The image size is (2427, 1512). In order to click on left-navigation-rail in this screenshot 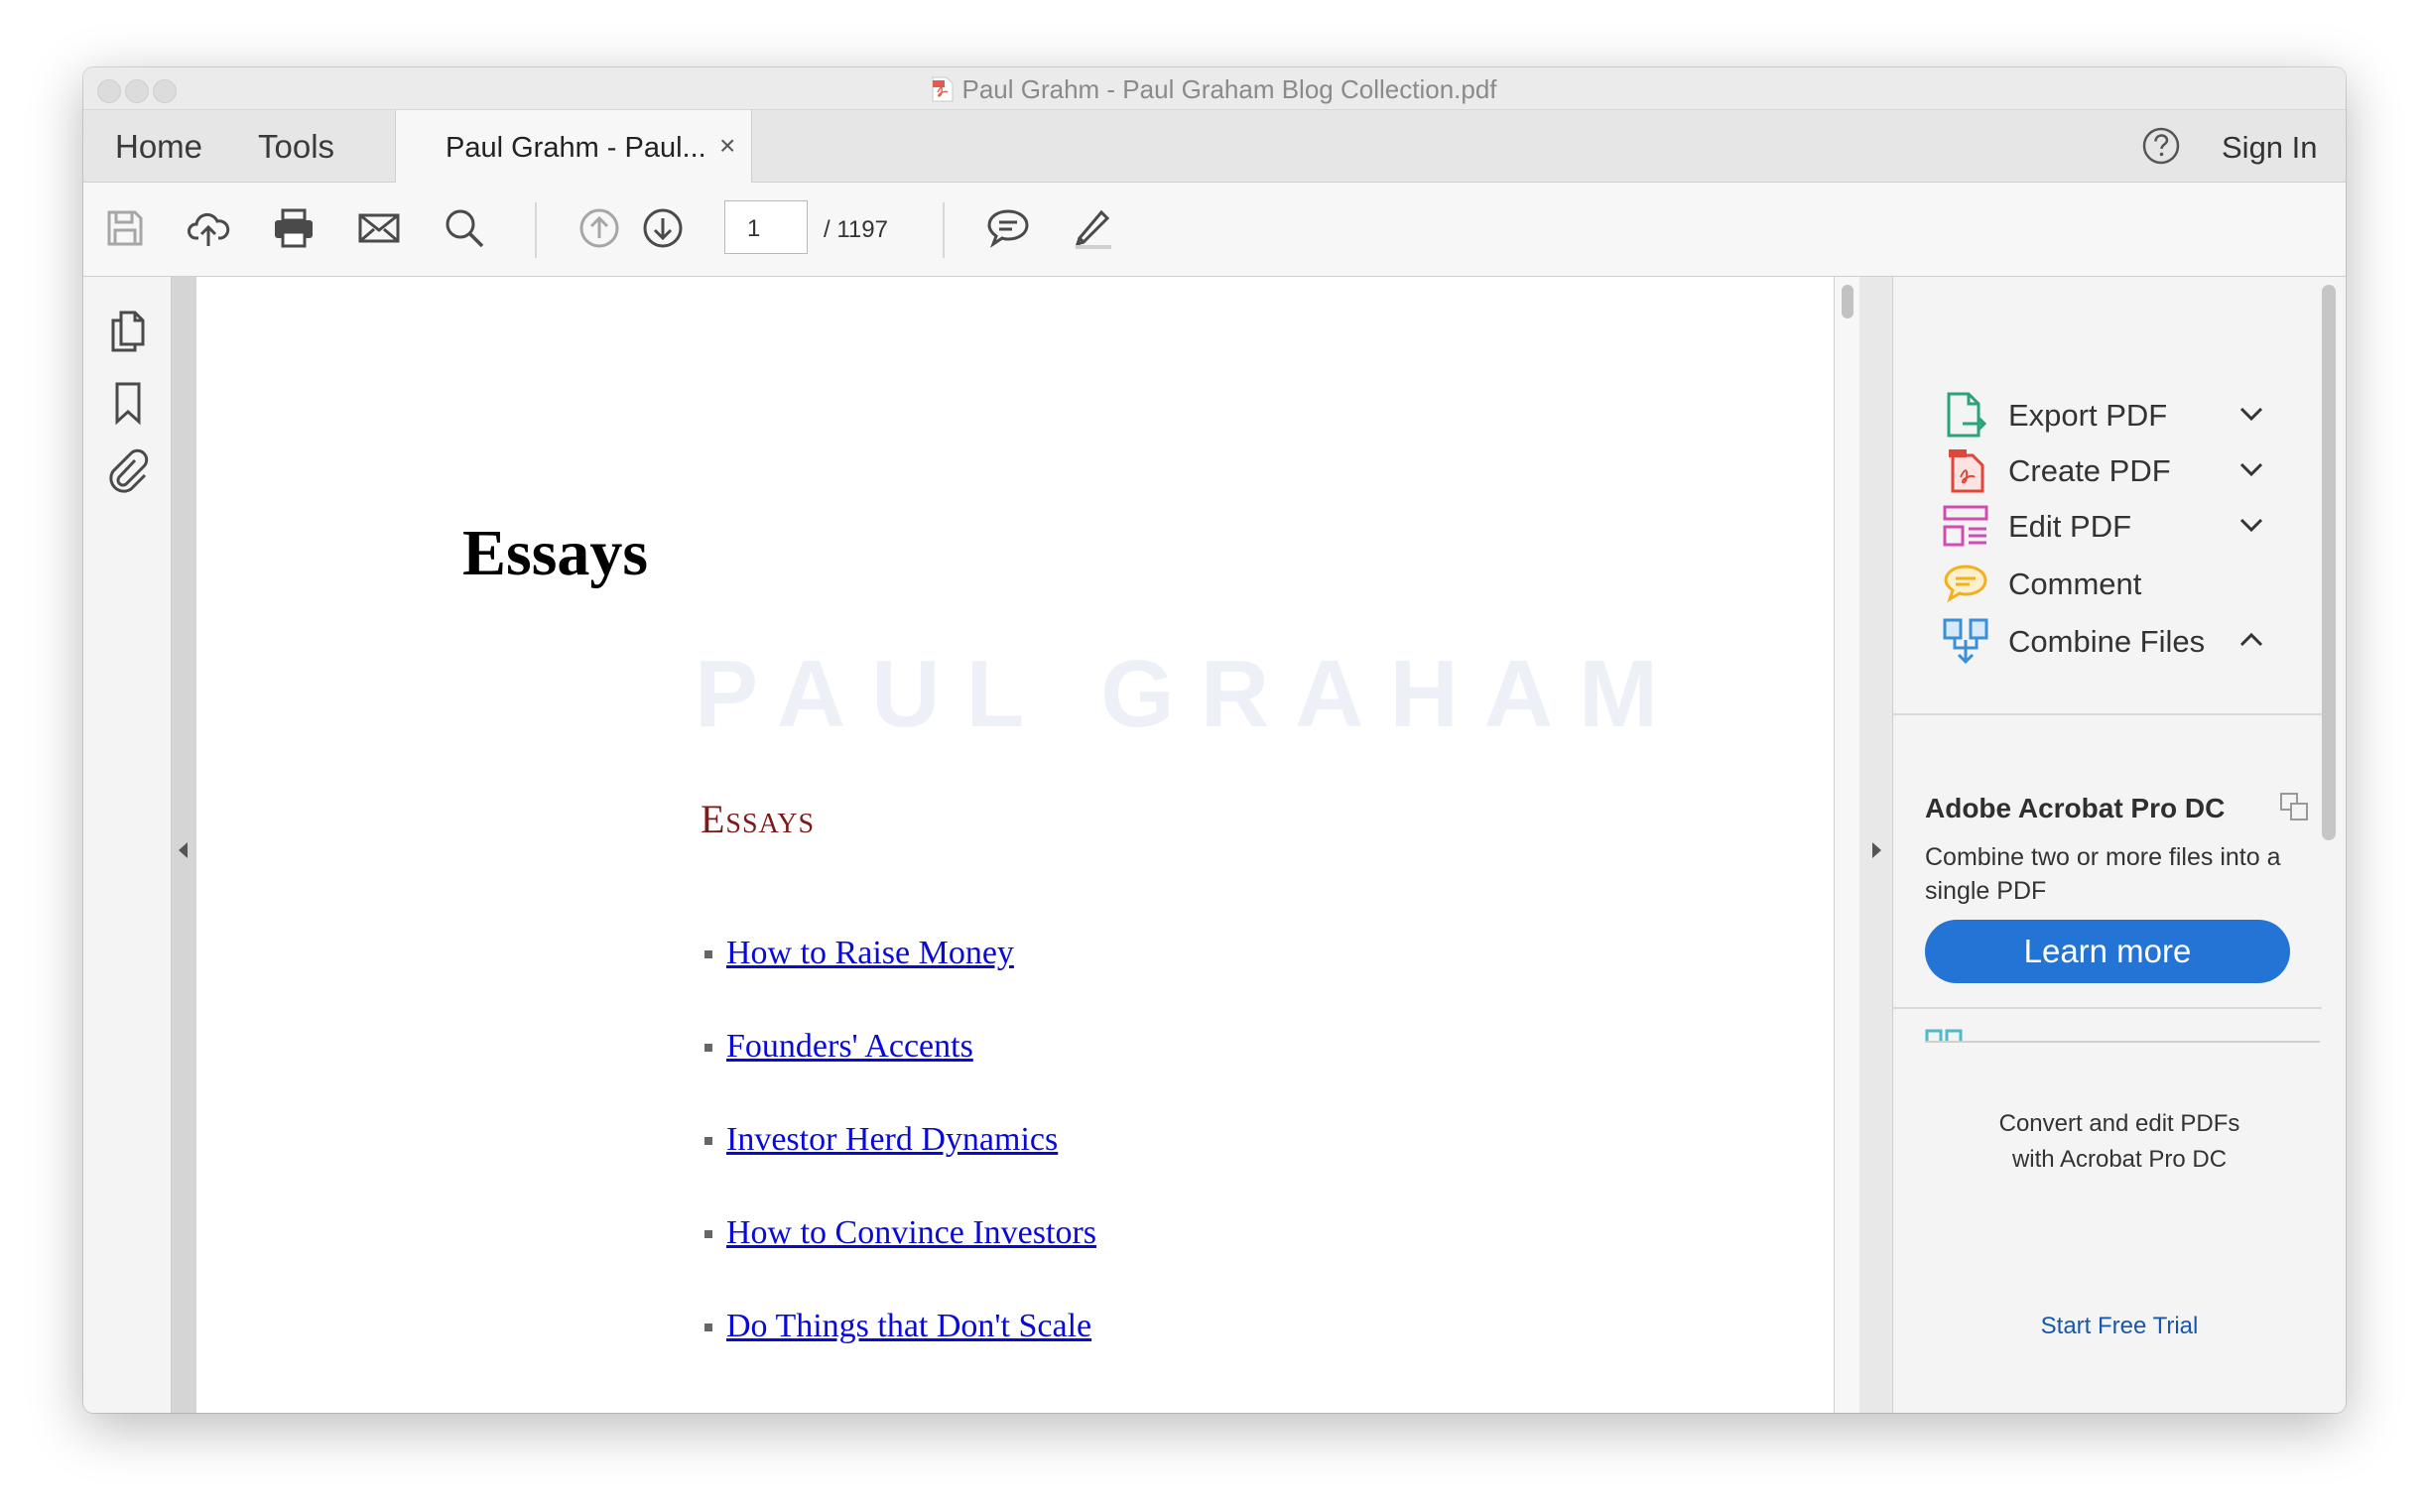, I will do `click(128, 845)`.